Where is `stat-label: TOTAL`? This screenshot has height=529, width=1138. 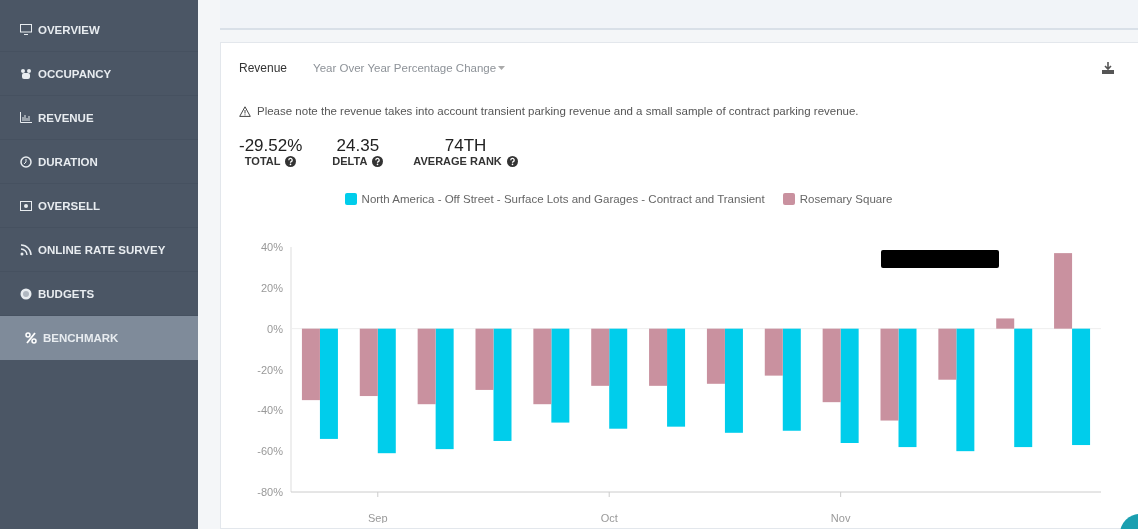
stat-label: TOTAL is located at coordinates (262, 161).